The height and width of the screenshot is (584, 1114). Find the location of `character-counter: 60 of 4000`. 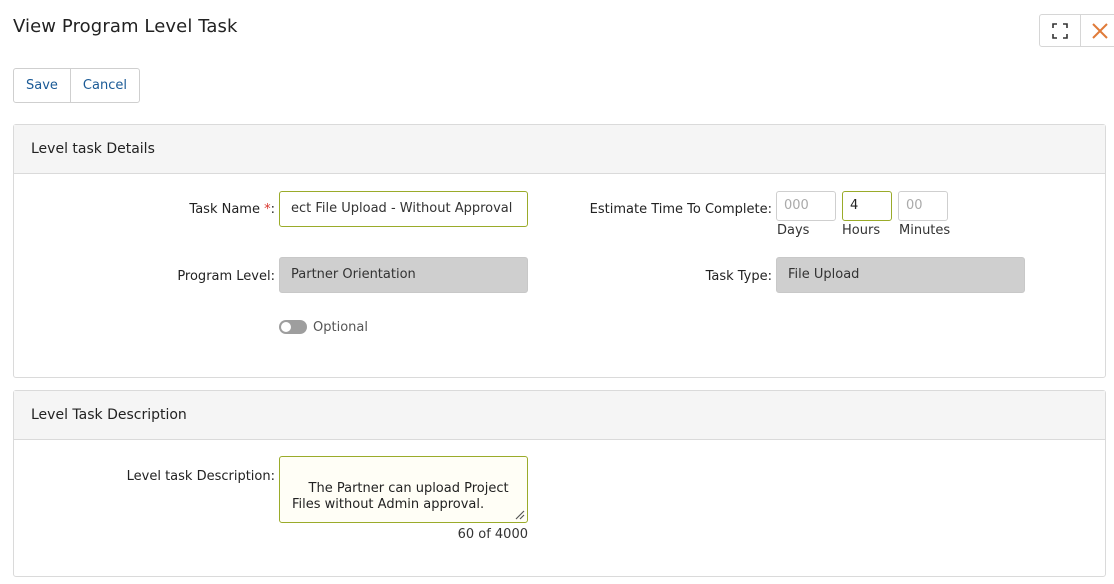

character-counter: 60 of 4000 is located at coordinates (492, 534).